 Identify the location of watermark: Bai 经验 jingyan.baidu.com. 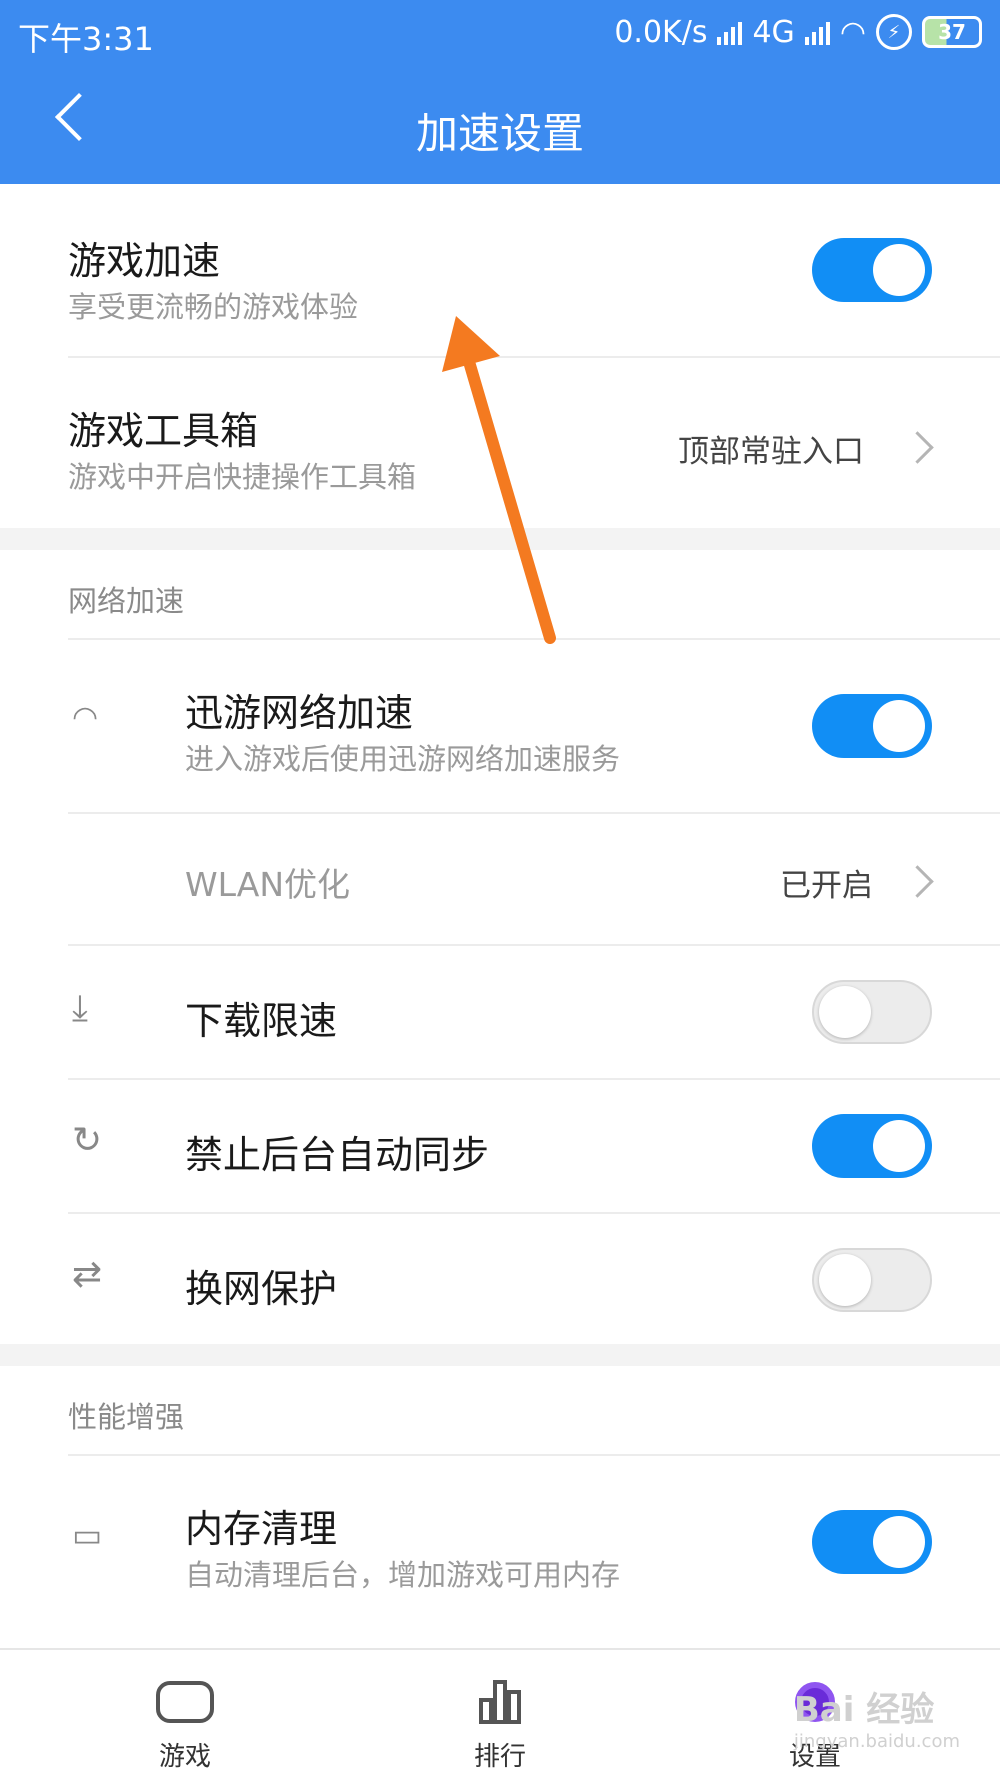
(877, 1717).